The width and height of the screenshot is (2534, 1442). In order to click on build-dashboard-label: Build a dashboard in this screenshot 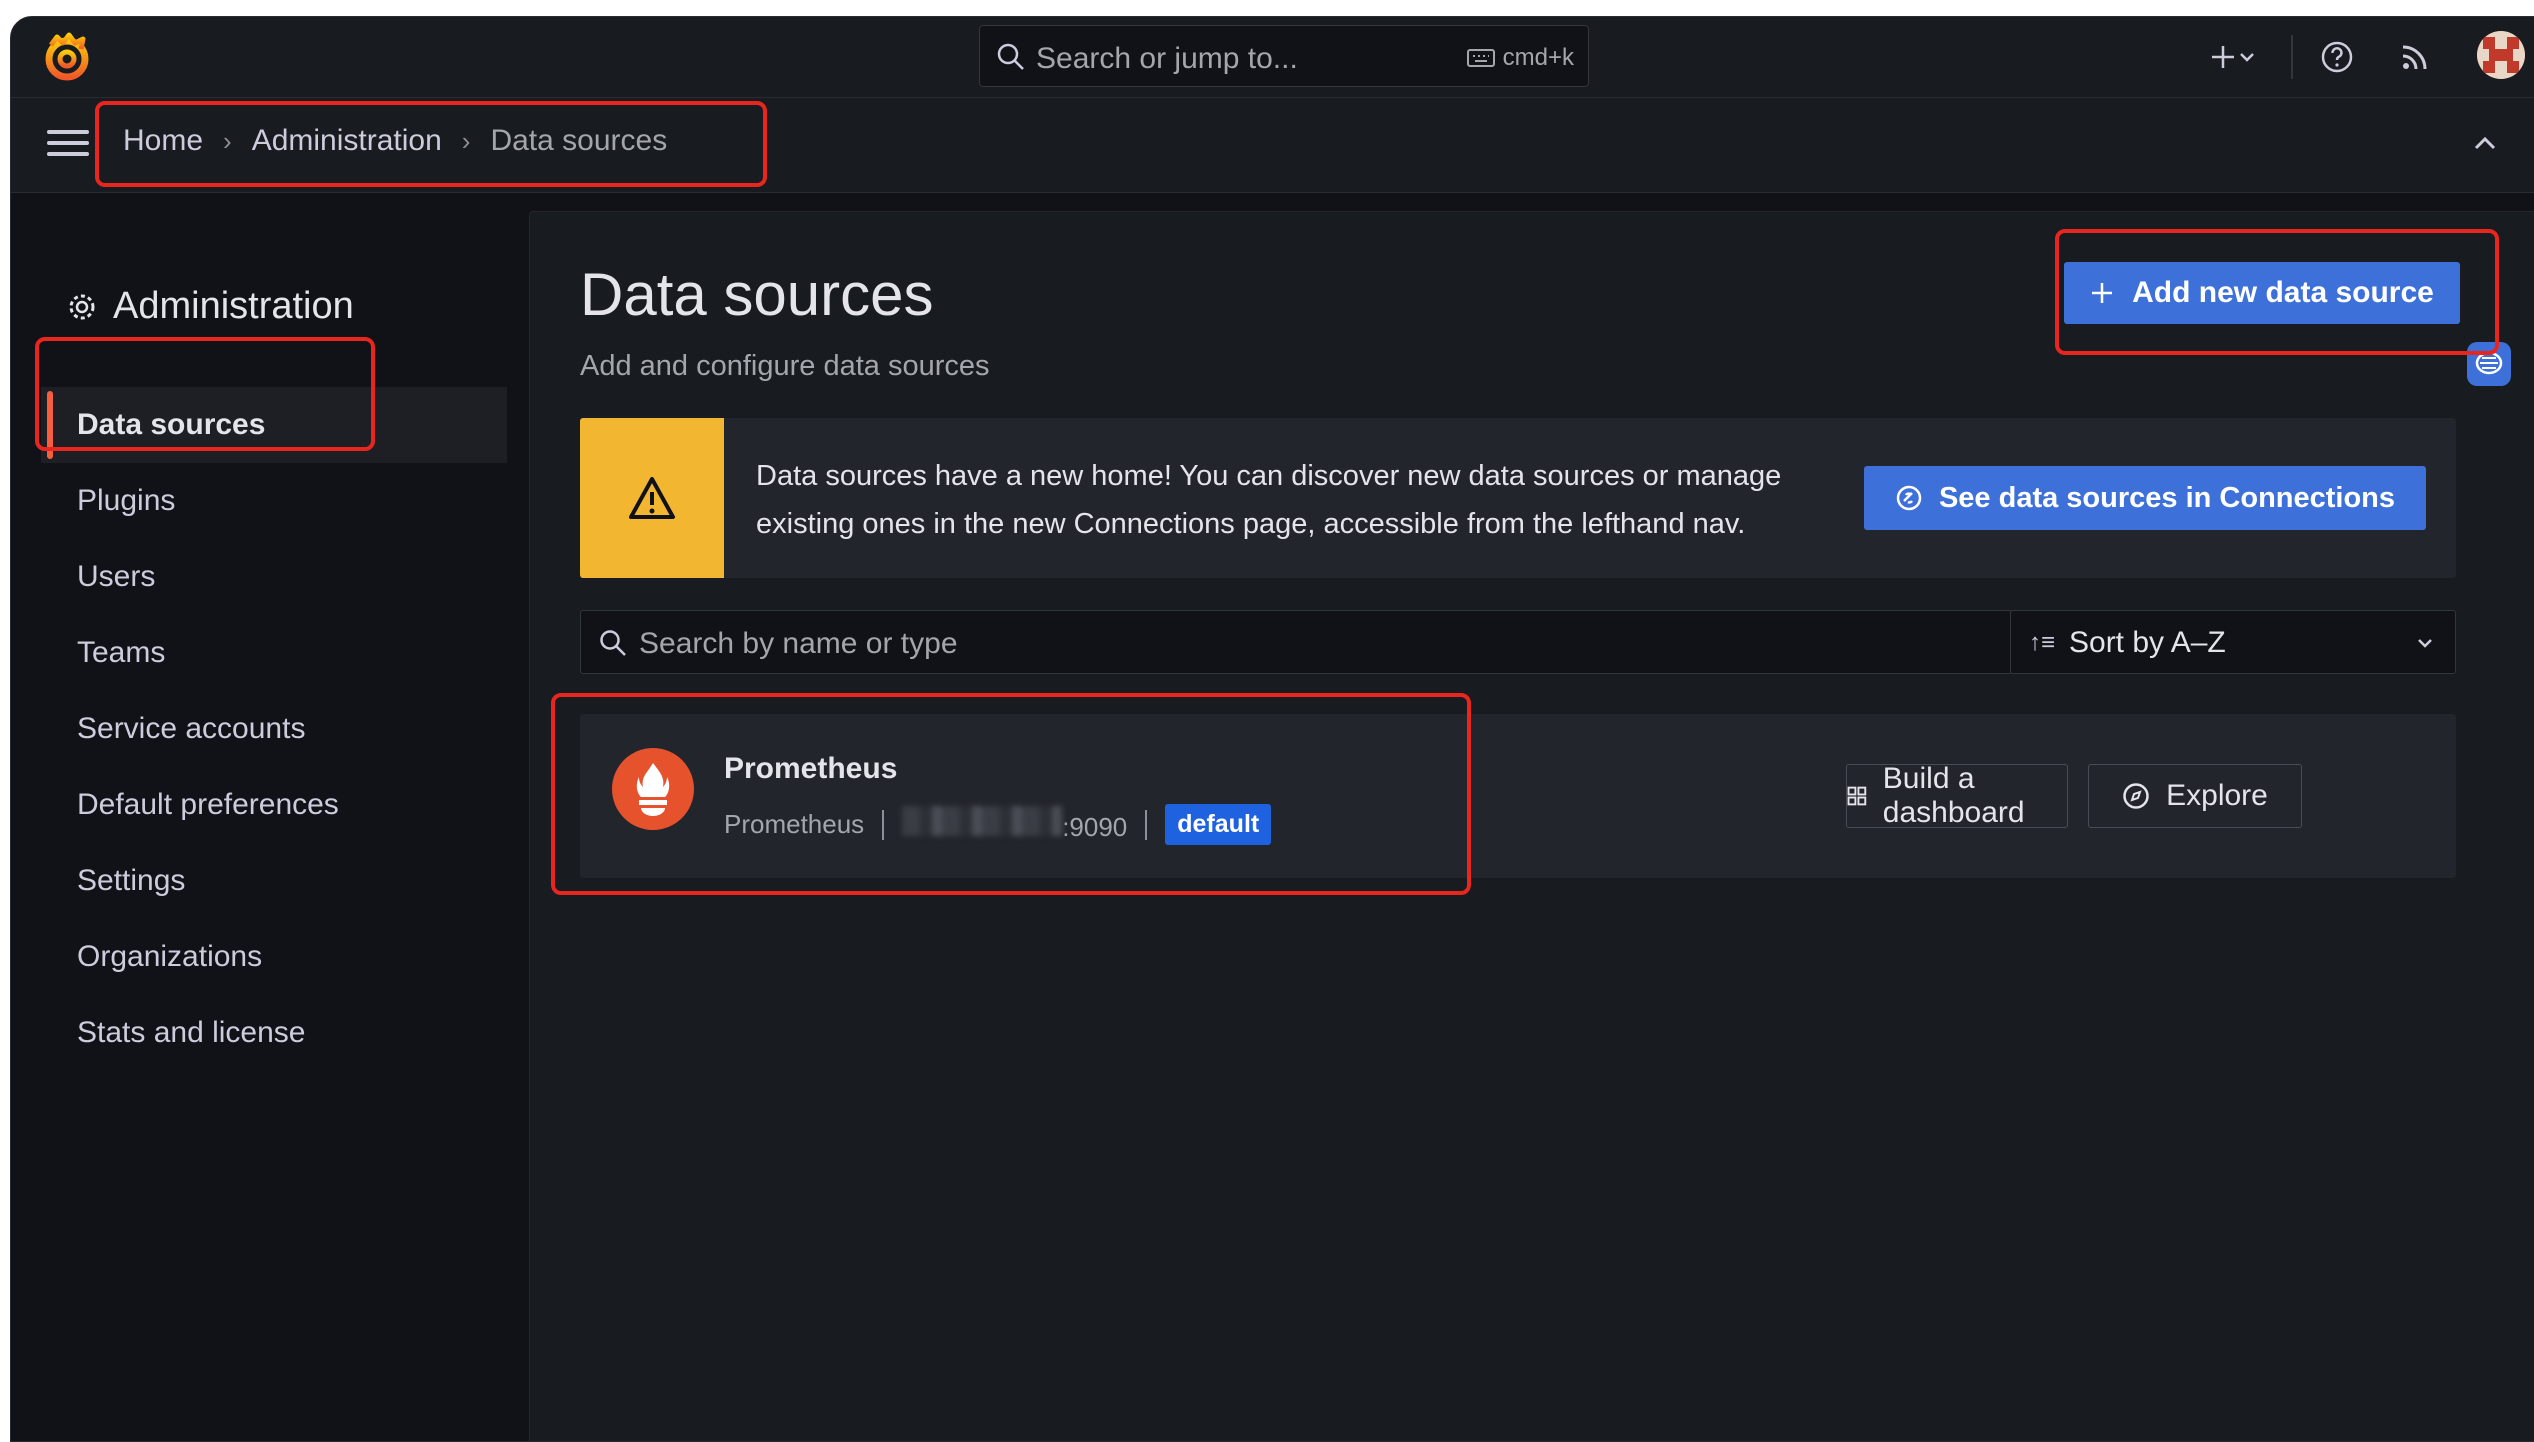, I will do `click(1953, 795)`.